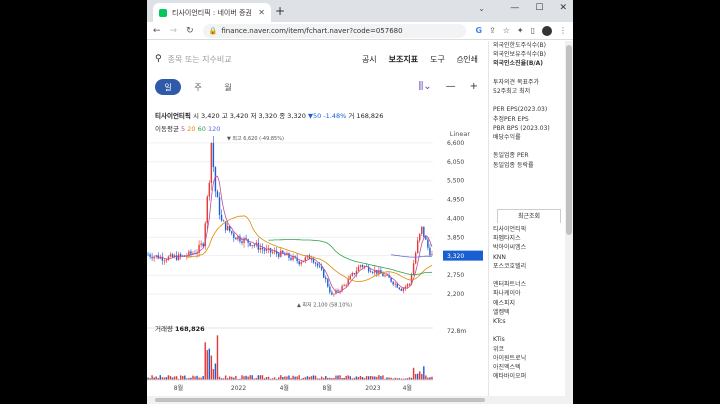  What do you see at coordinates (539, 8) in the screenshot?
I see `maximize-icon: ☐` at bounding box center [539, 8].